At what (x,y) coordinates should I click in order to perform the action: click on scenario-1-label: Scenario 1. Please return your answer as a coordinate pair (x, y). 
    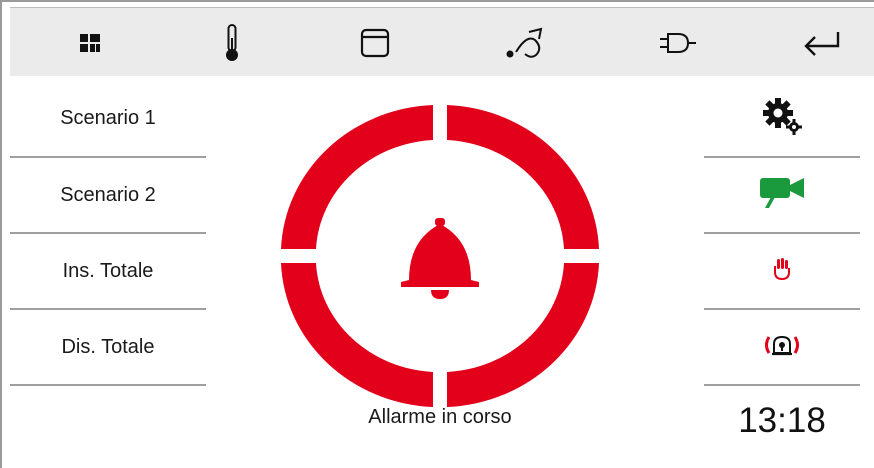
    Looking at the image, I should click on (108, 118).